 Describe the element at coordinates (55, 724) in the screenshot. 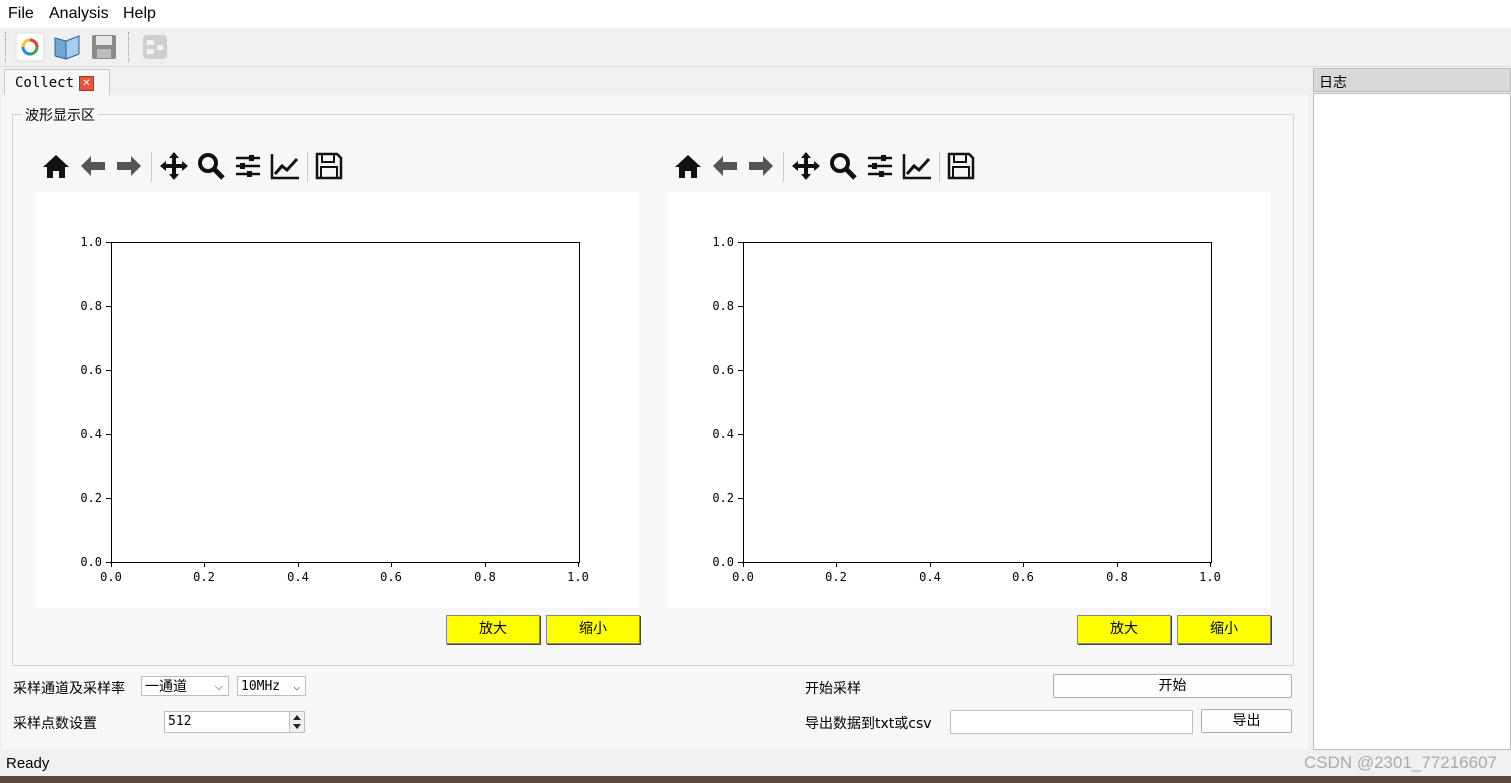

I see `points-label: 采样点数设置` at that location.